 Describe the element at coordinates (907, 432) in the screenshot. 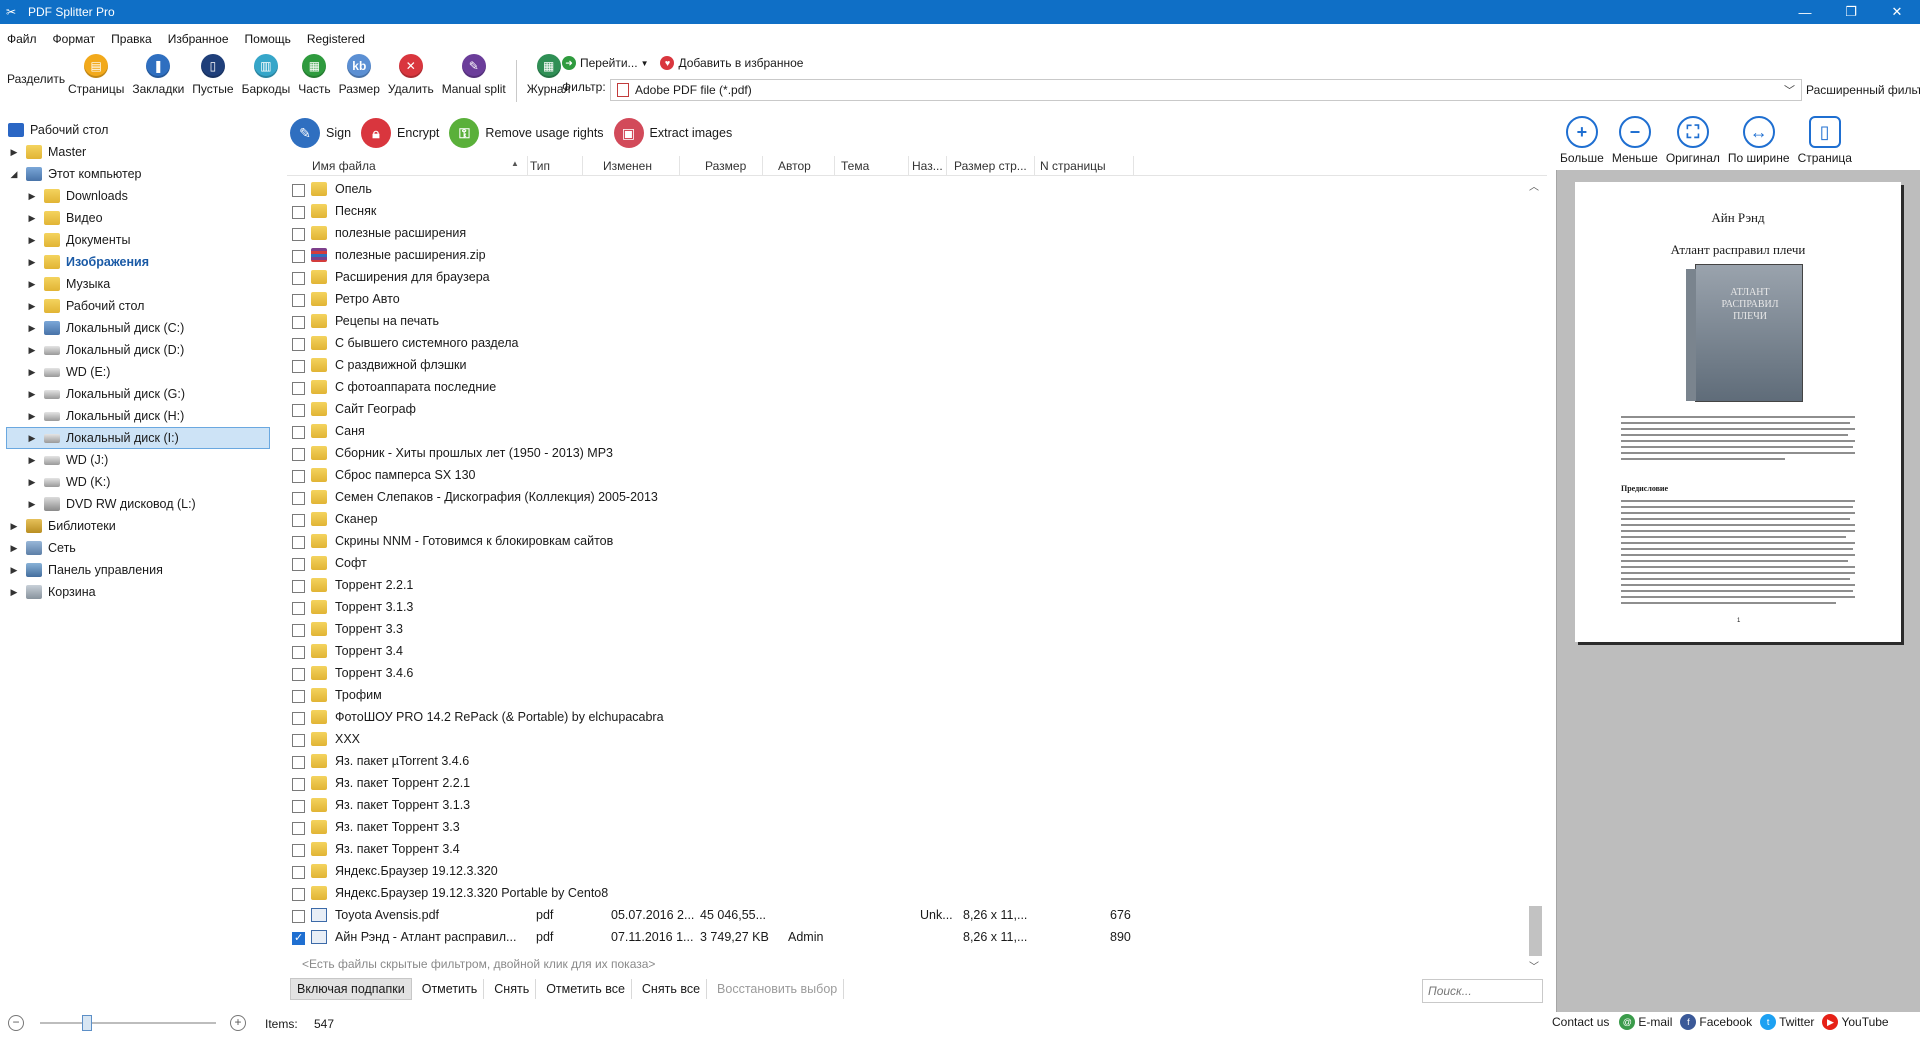

I see `file-row: Саня` at that location.